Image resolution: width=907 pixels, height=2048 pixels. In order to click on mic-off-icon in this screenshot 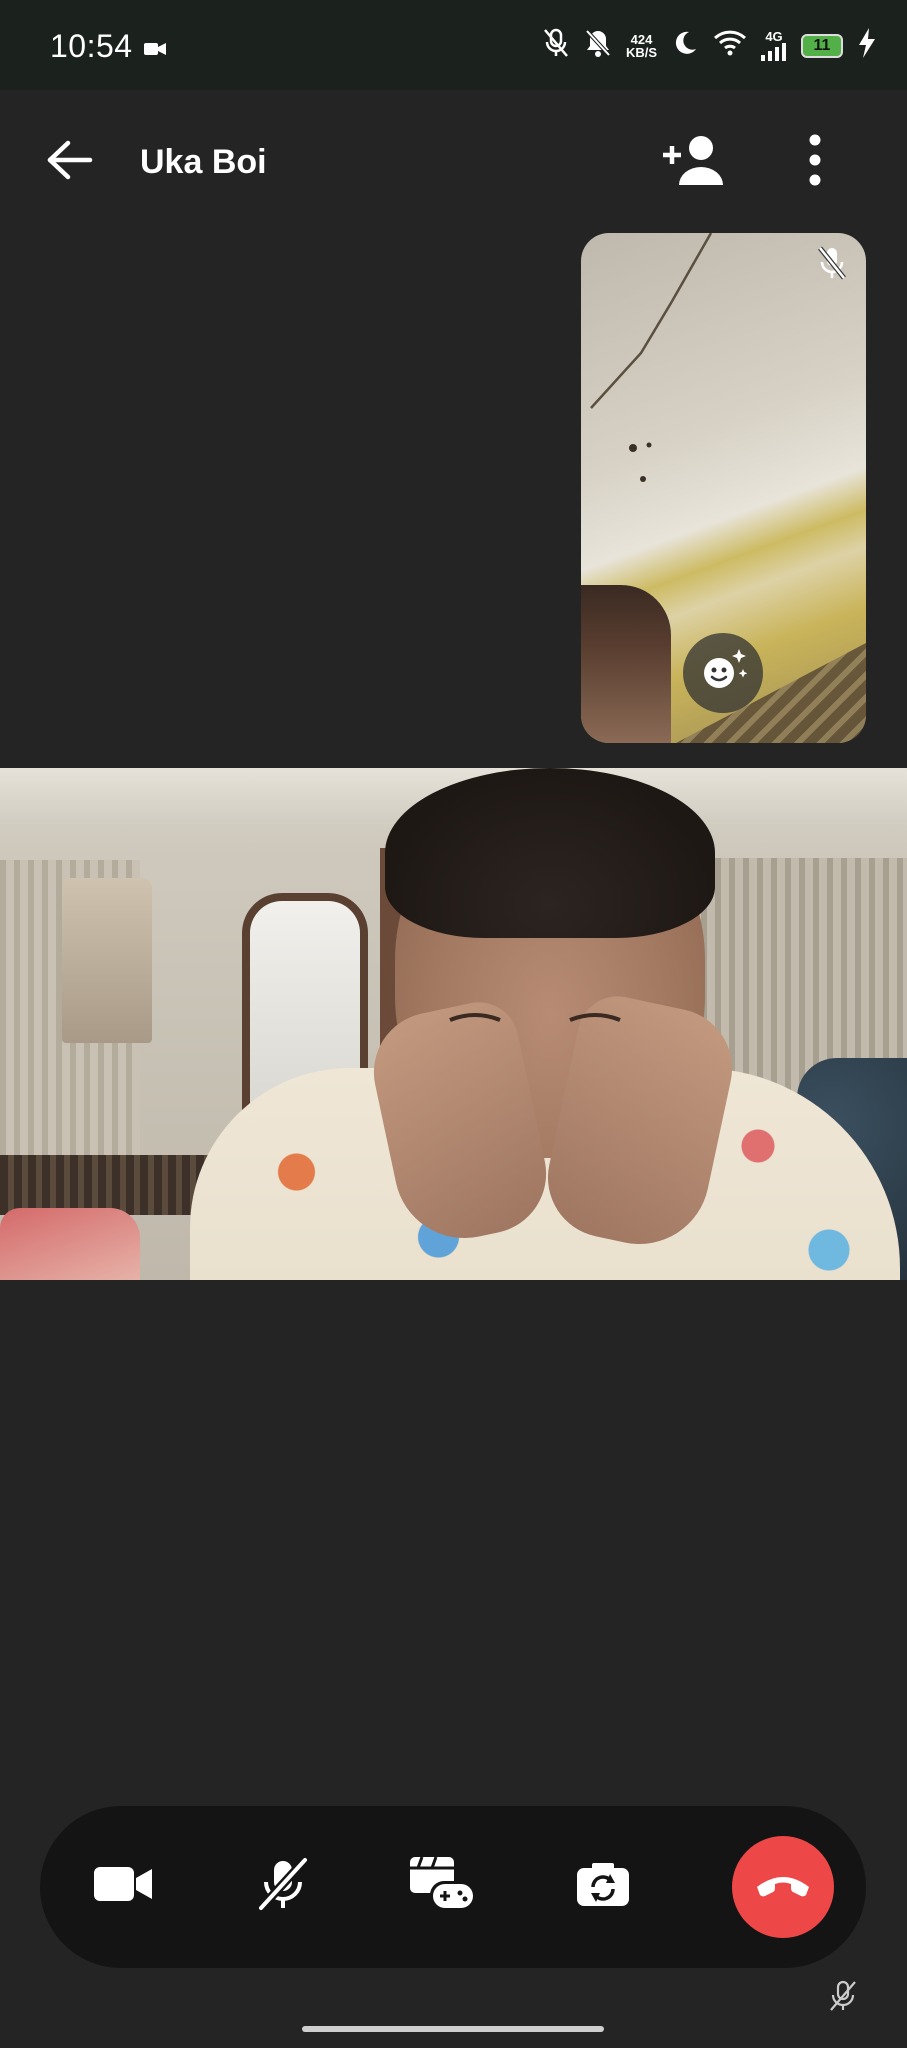, I will do `click(283, 1886)`.